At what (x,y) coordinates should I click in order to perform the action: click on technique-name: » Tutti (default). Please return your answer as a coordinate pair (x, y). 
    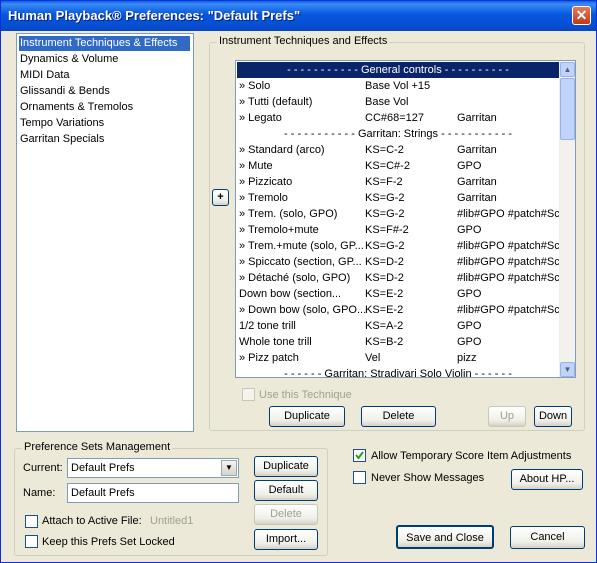
    Looking at the image, I should click on (276, 102).